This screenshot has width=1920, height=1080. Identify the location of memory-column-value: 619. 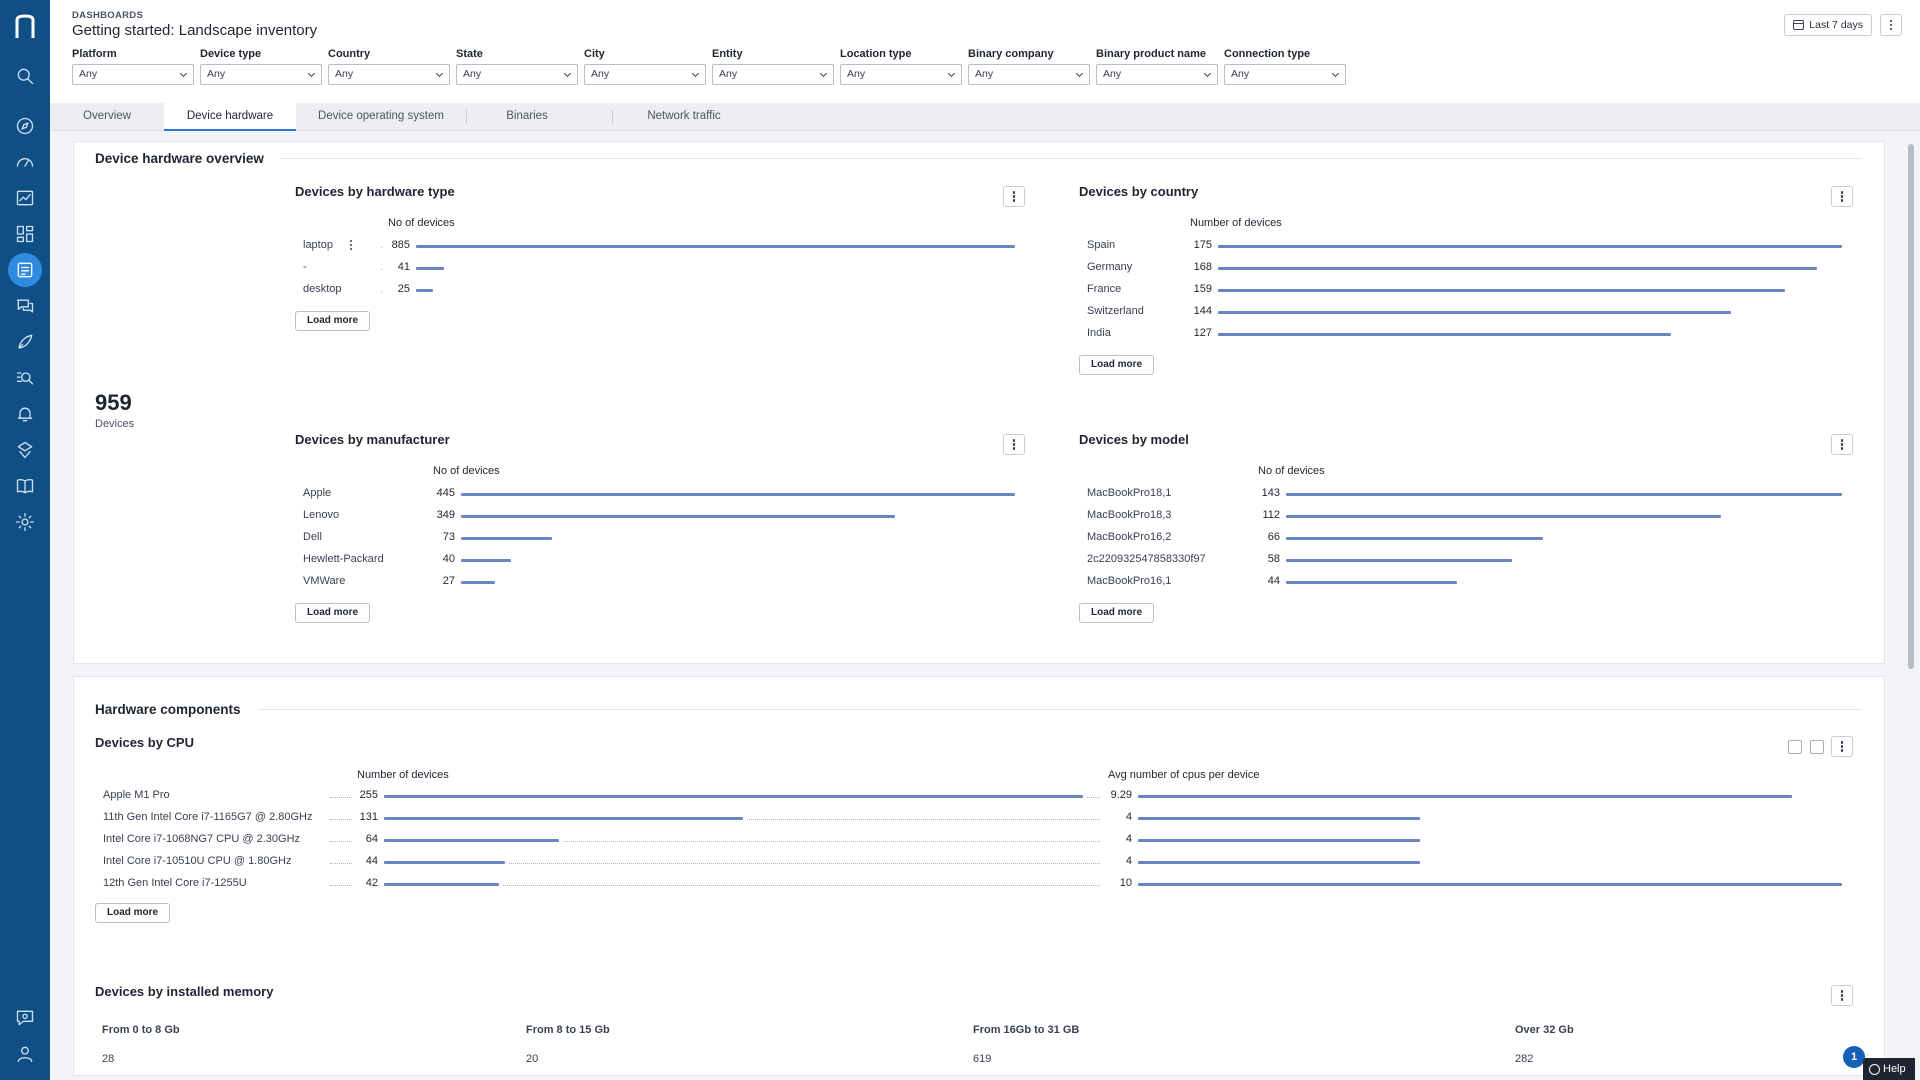
(982, 1059).